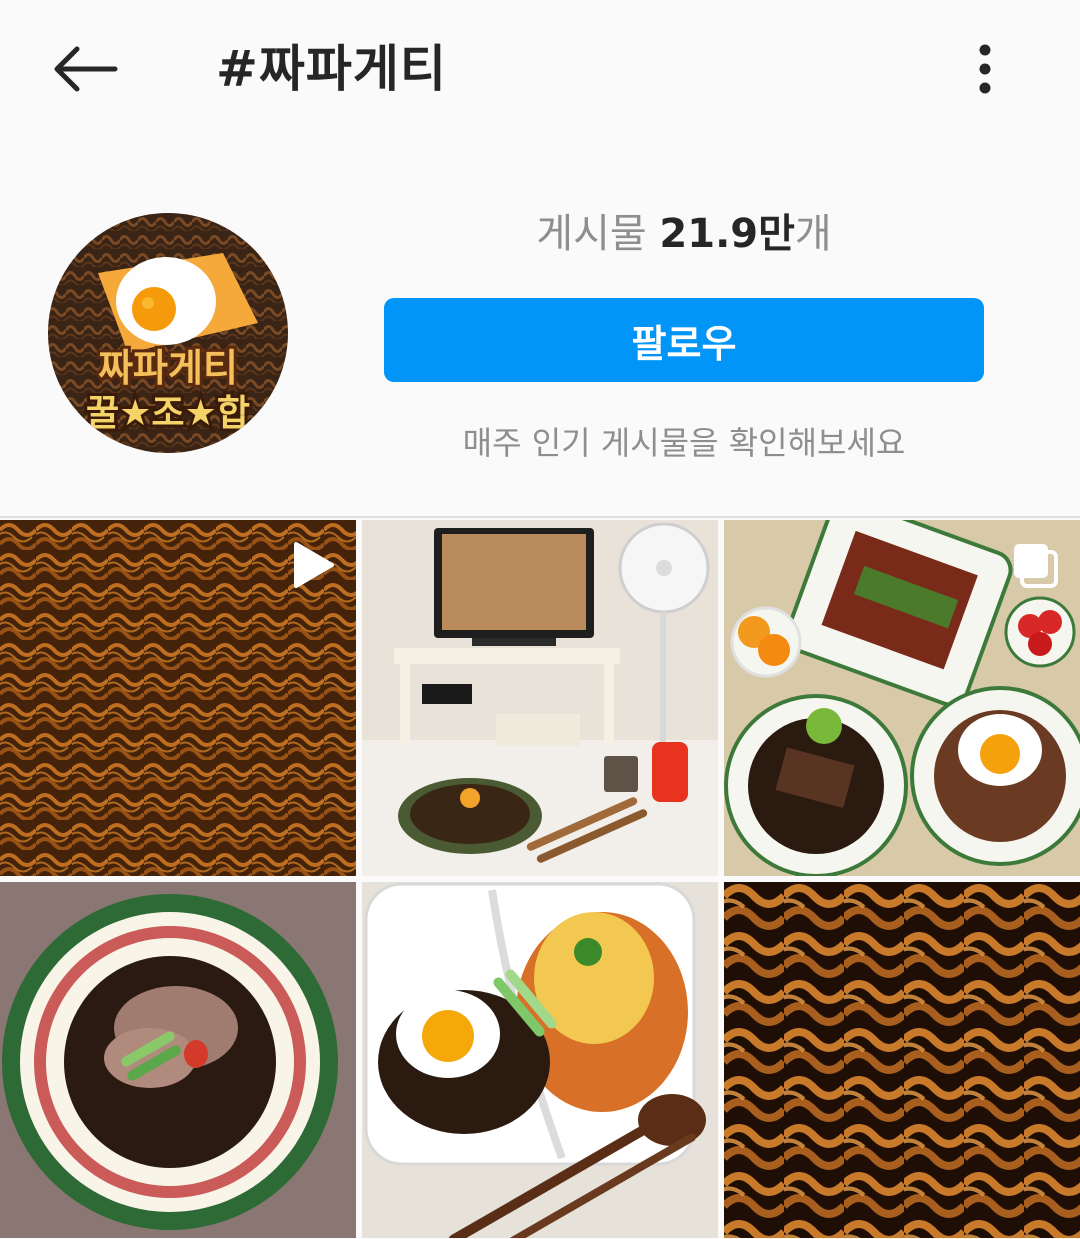 The image size is (1080, 1239). Describe the element at coordinates (168, 368) in the screenshot. I see `avatar-text-line1: 짜파게티` at that location.